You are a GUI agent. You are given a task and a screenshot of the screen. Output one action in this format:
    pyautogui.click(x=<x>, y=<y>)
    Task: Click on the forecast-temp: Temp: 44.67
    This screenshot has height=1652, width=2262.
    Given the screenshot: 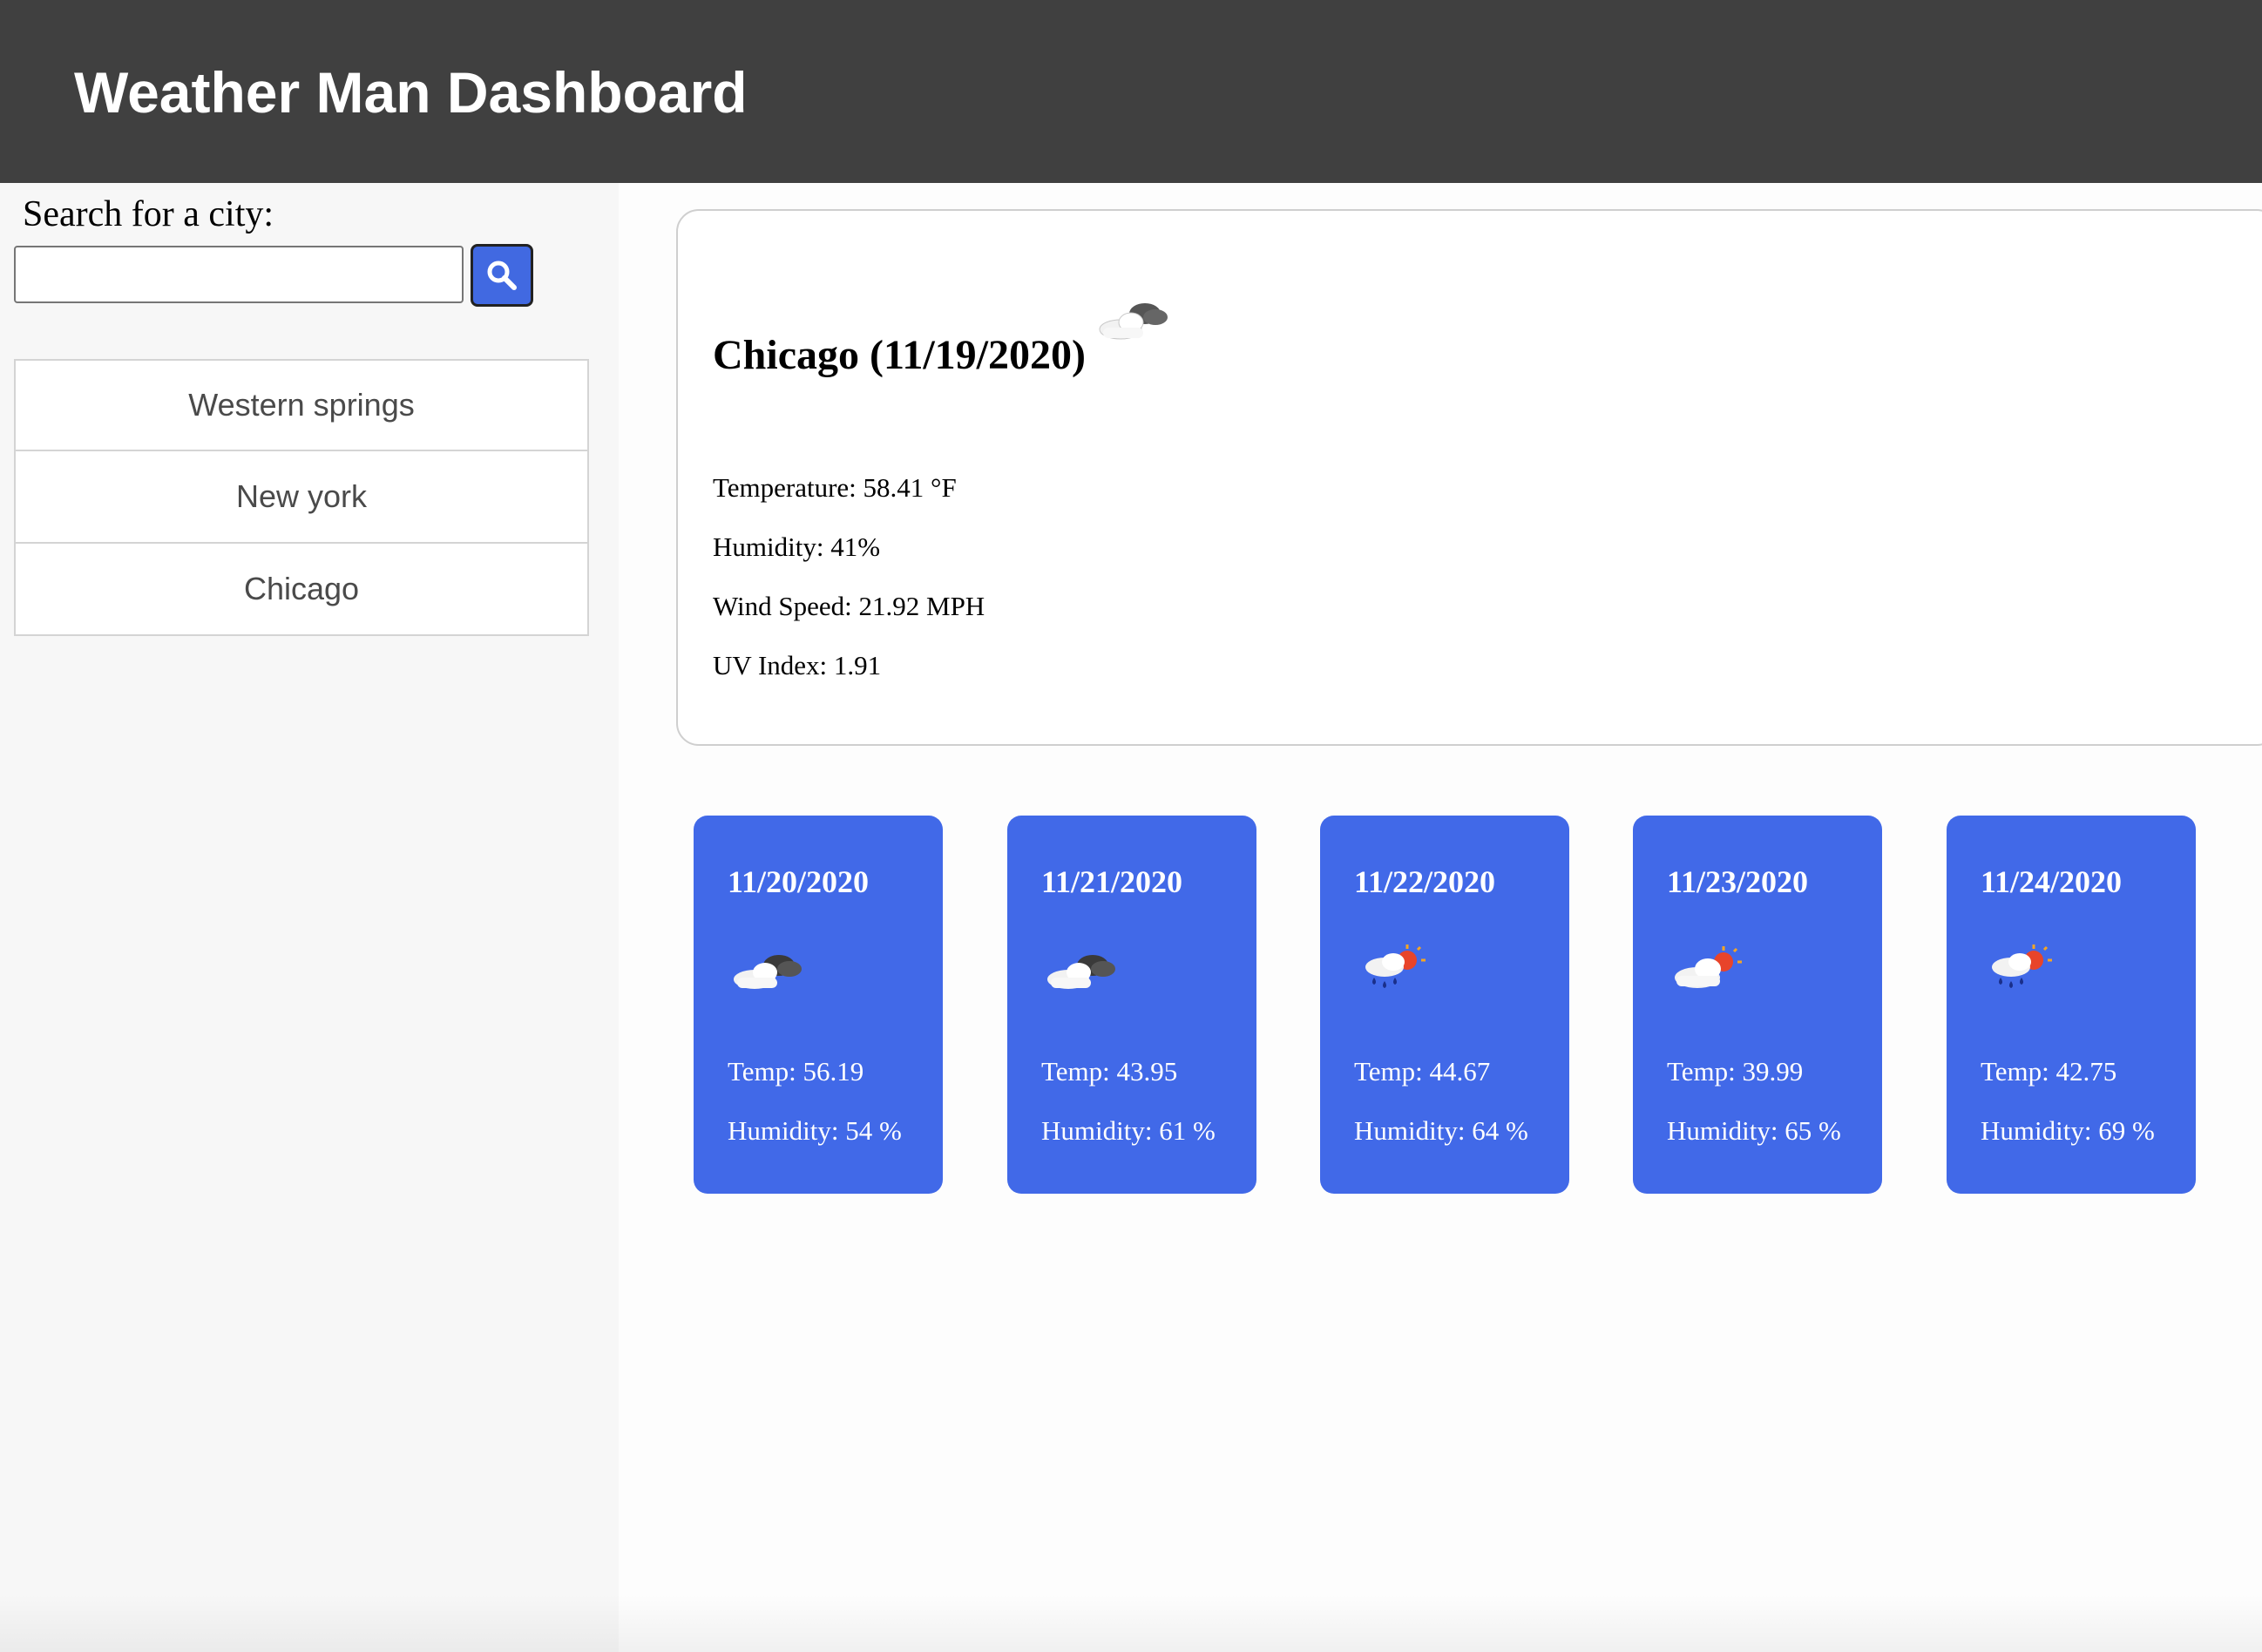 What is the action you would take?
    pyautogui.click(x=1422, y=1071)
    